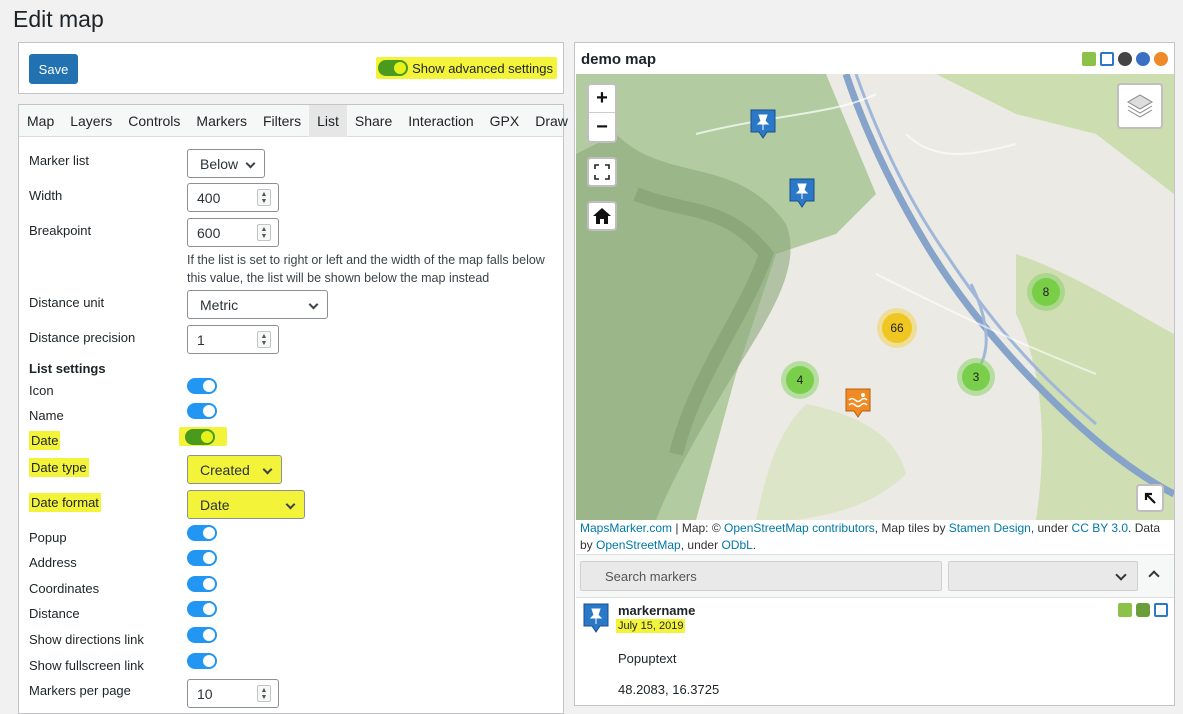 Image resolution: width=1183 pixels, height=714 pixels. What do you see at coordinates (800, 380) in the screenshot?
I see `cluster-marker: 4` at bounding box center [800, 380].